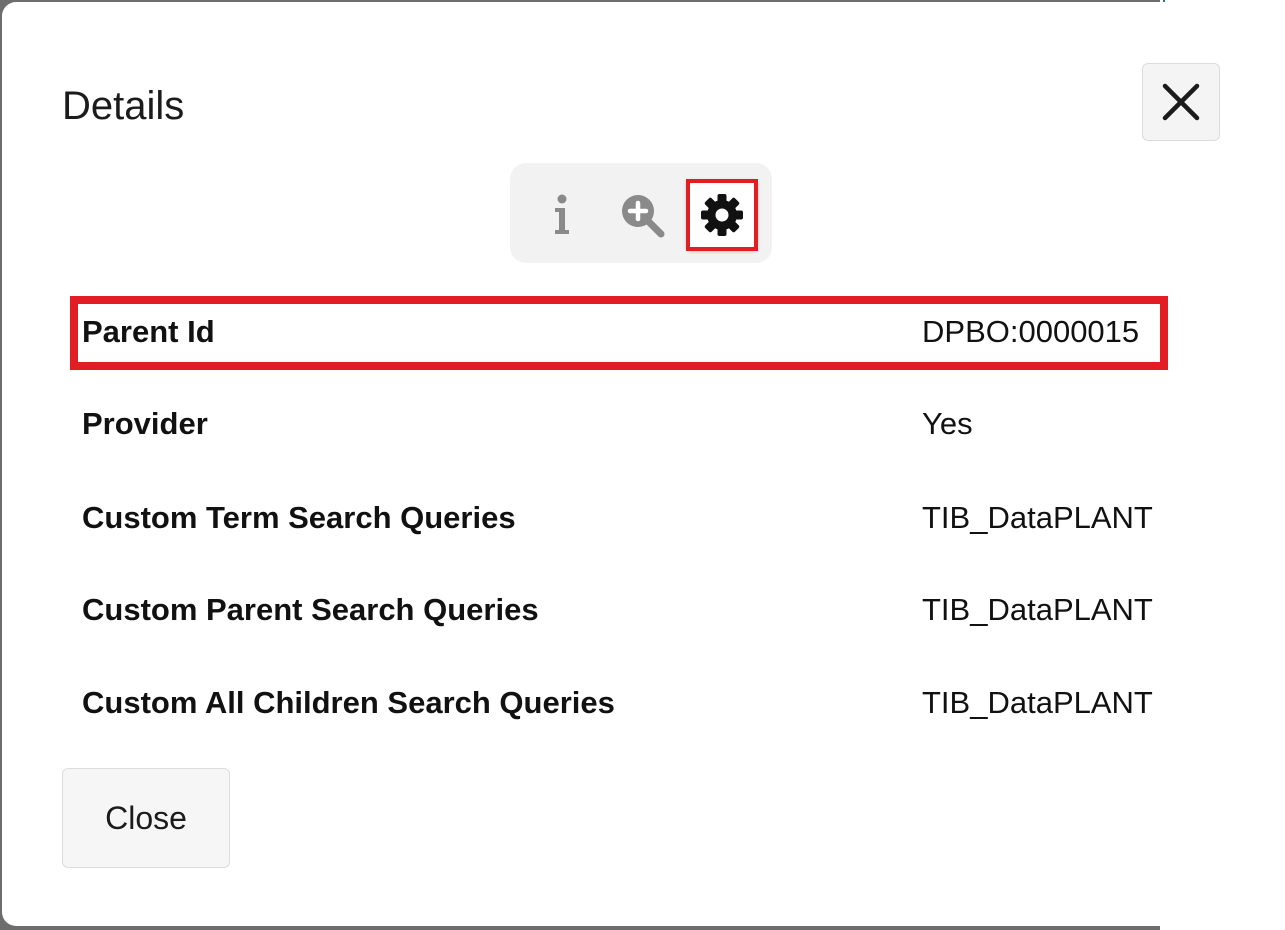  Describe the element at coordinates (348, 702) in the screenshot. I see `detail-label: Custom All Children Search Queries` at that location.